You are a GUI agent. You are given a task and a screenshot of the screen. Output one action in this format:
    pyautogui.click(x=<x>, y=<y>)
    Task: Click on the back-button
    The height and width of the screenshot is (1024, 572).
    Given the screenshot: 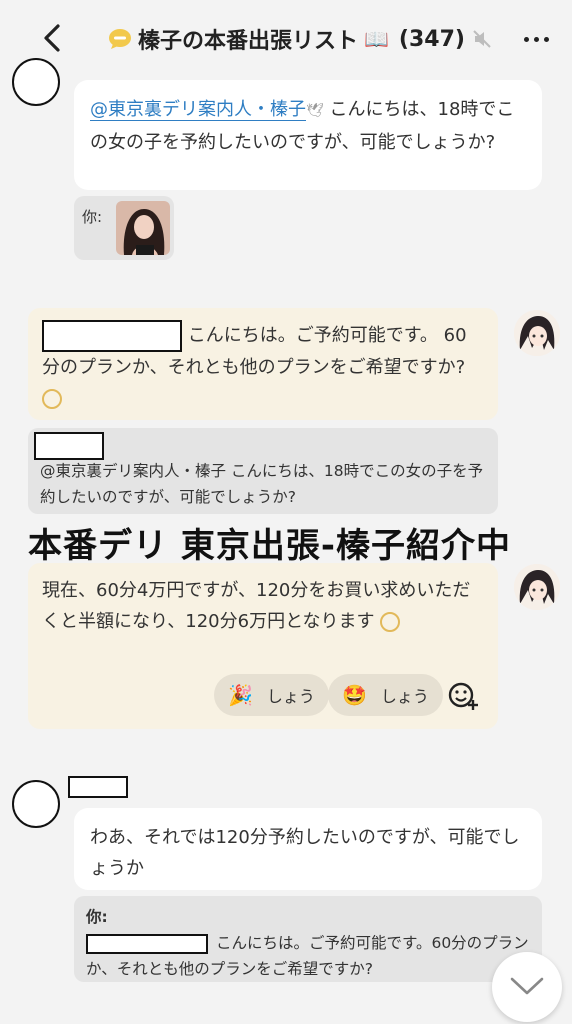 What is the action you would take?
    pyautogui.click(x=53, y=38)
    